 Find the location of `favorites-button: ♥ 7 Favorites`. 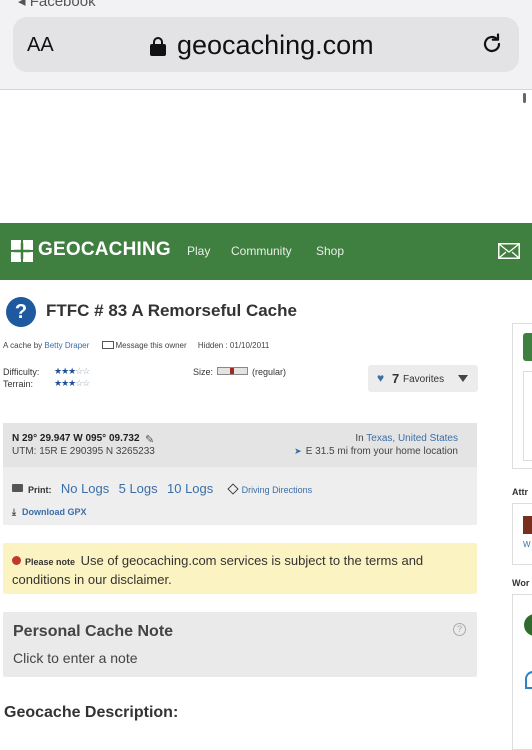

favorites-button: ♥ 7 Favorites is located at coordinates (423, 378).